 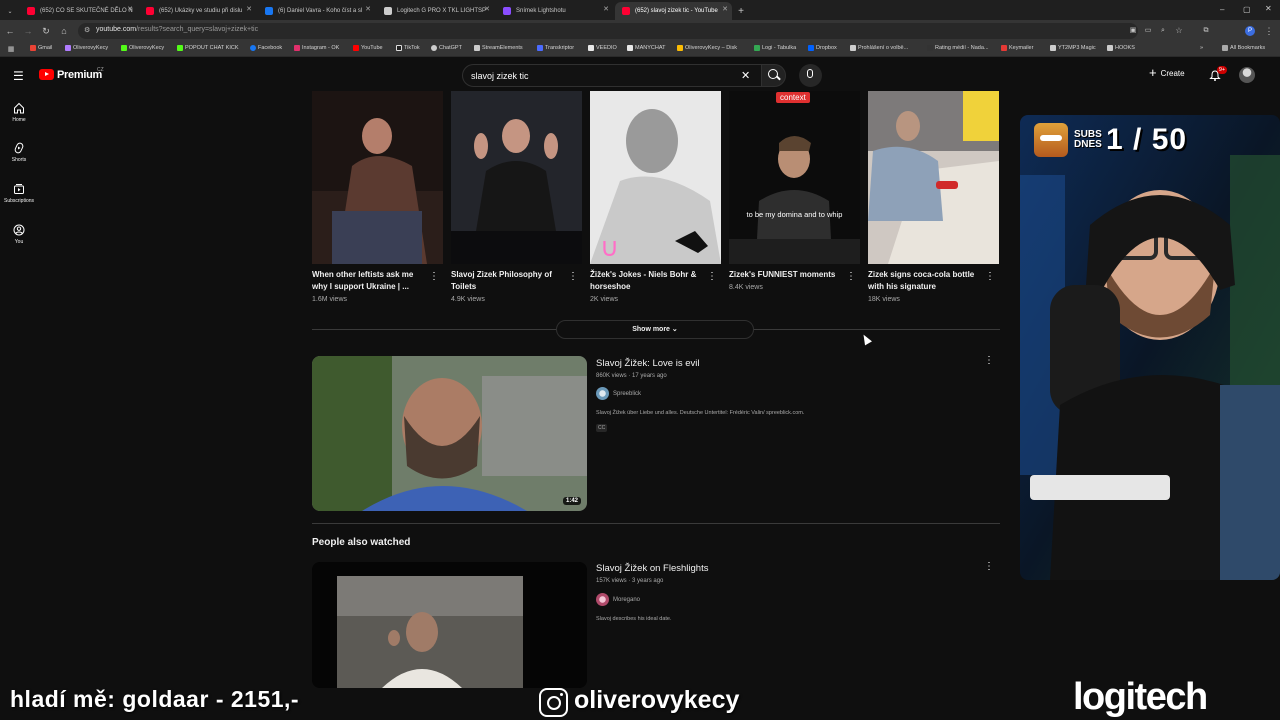 I want to click on home-button-icon: ⌂, so click(x=64, y=31).